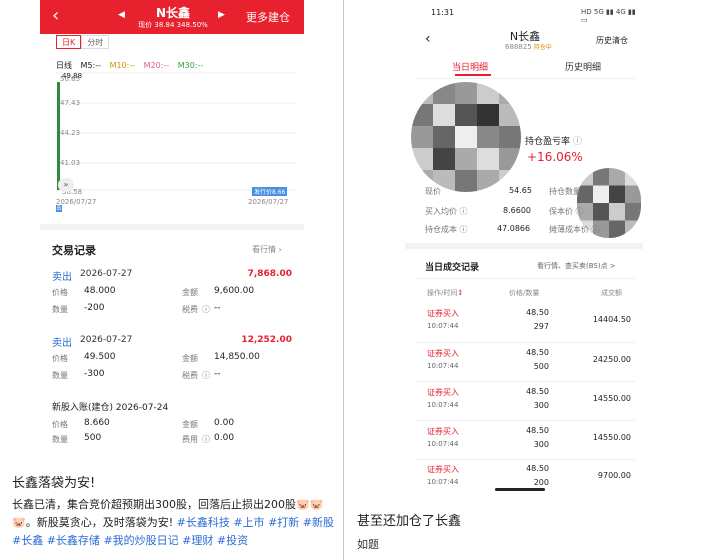  Describe the element at coordinates (576, 266) in the screenshot. I see `deals-quote-link: 看行情、查买卖(BS)点 >` at that location.